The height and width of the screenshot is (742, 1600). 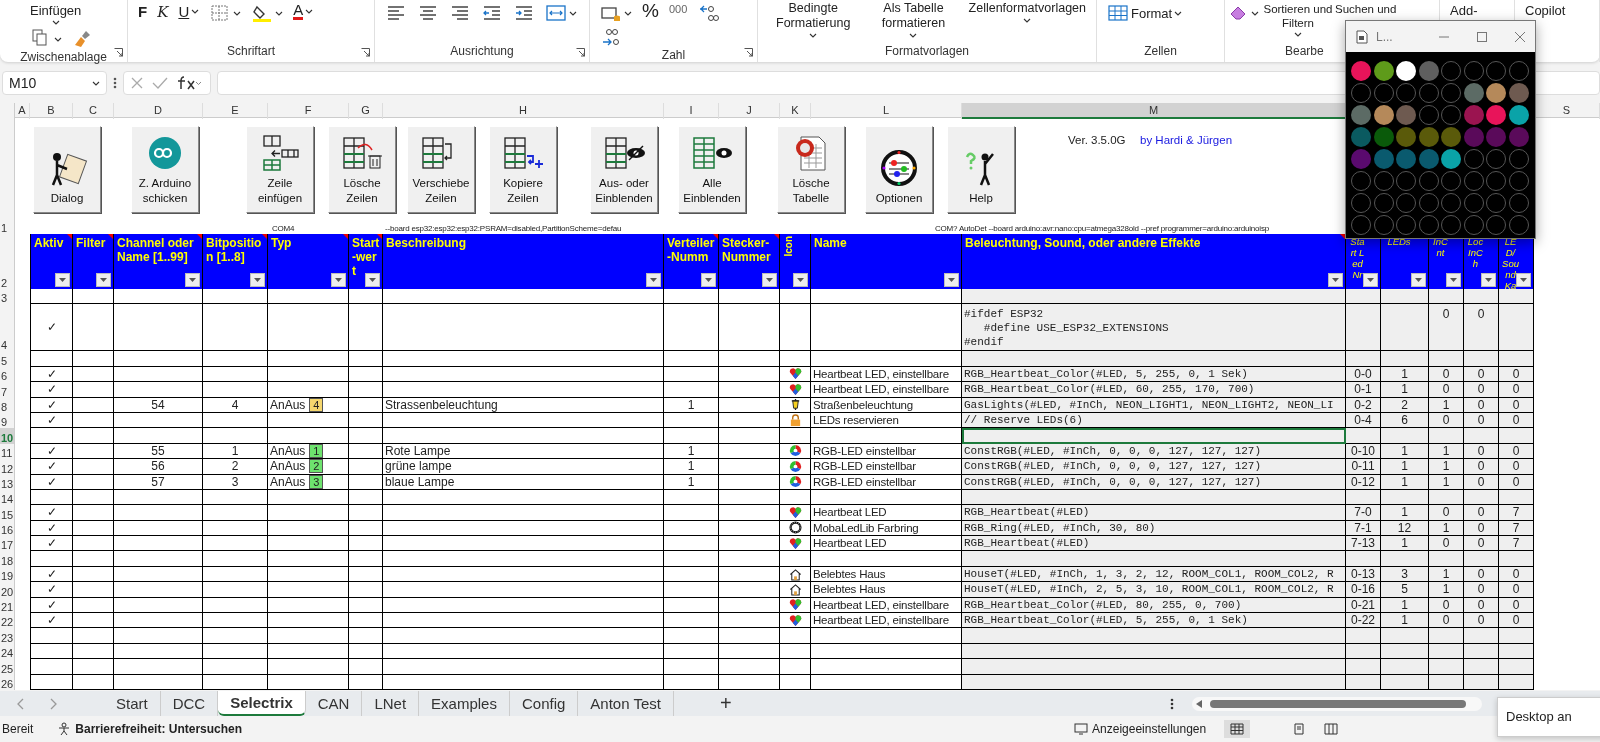 What do you see at coordinates (54, 83) in the screenshot?
I see `name-box: M10` at bounding box center [54, 83].